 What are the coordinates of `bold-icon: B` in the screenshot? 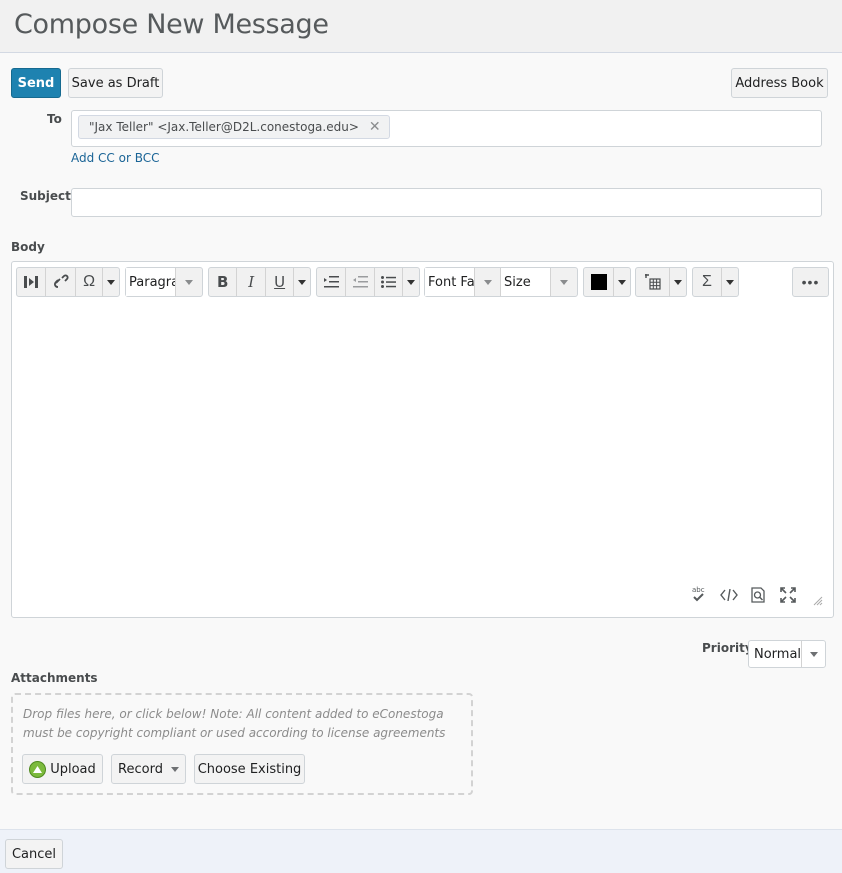 It's located at (223, 282).